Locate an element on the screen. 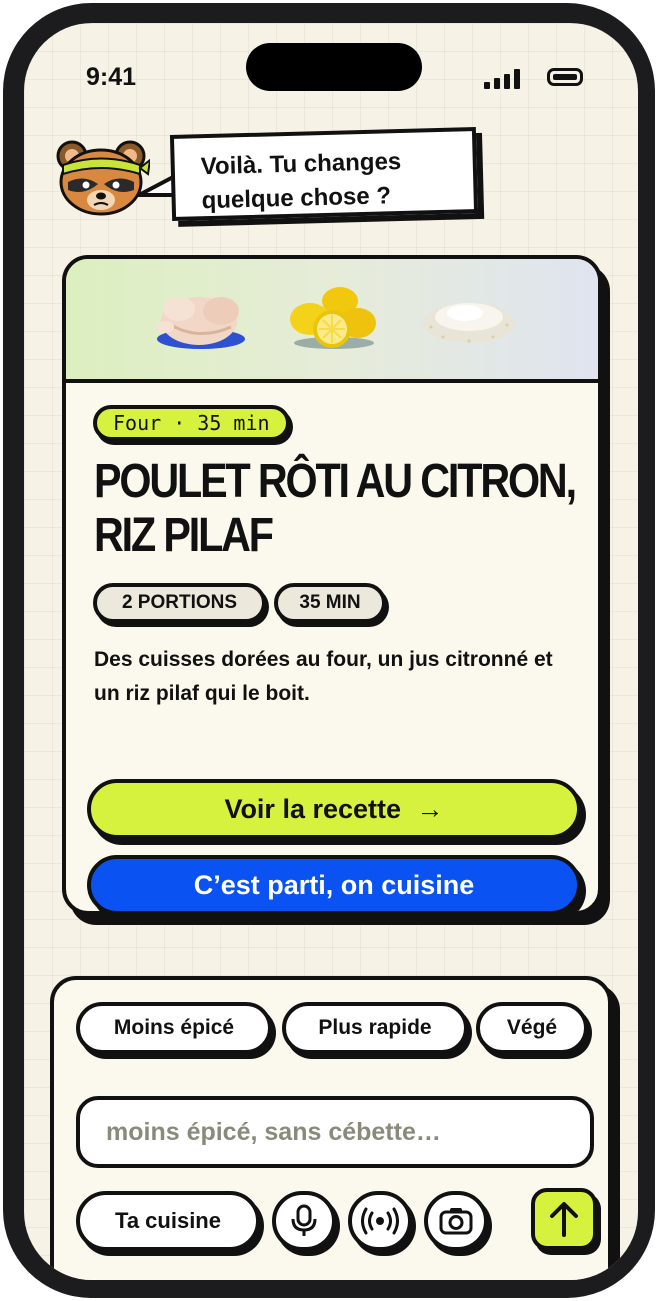  broadcast-icon is located at coordinates (380, 1221).